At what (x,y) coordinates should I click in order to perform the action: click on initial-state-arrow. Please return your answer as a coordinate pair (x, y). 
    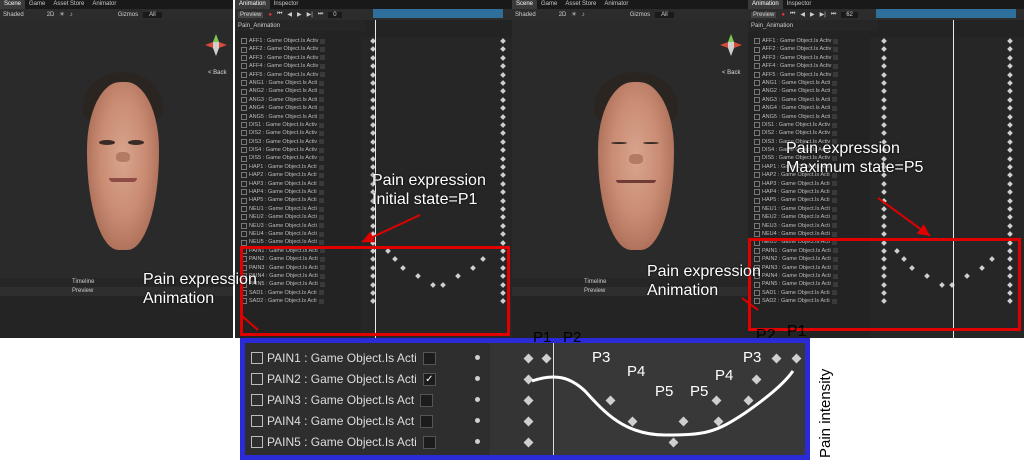
    Looking at the image, I should click on (391, 228).